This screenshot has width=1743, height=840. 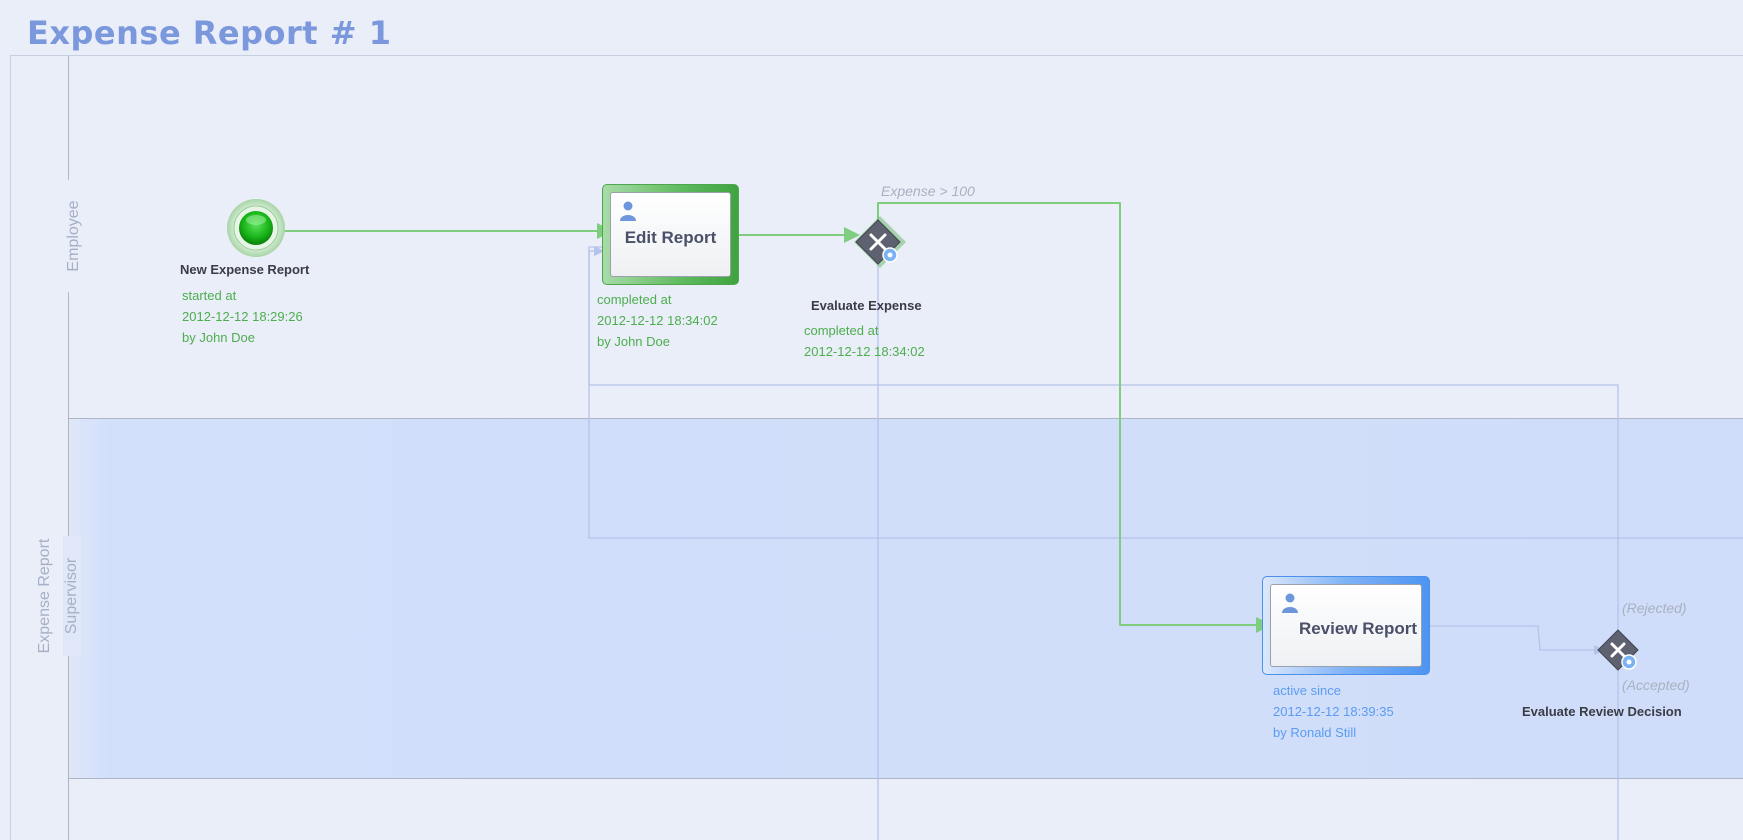 What do you see at coordinates (256, 228) in the screenshot?
I see `start-event-icon` at bounding box center [256, 228].